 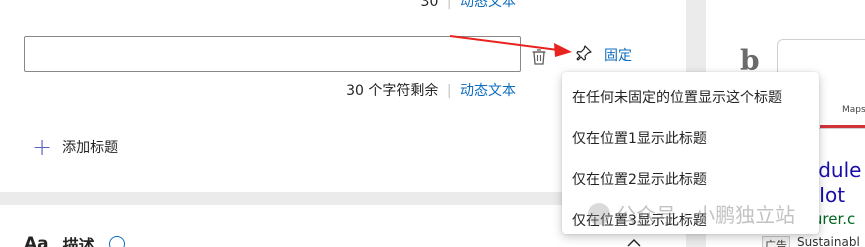 I want to click on red-arrow-annotation, so click(x=510, y=46).